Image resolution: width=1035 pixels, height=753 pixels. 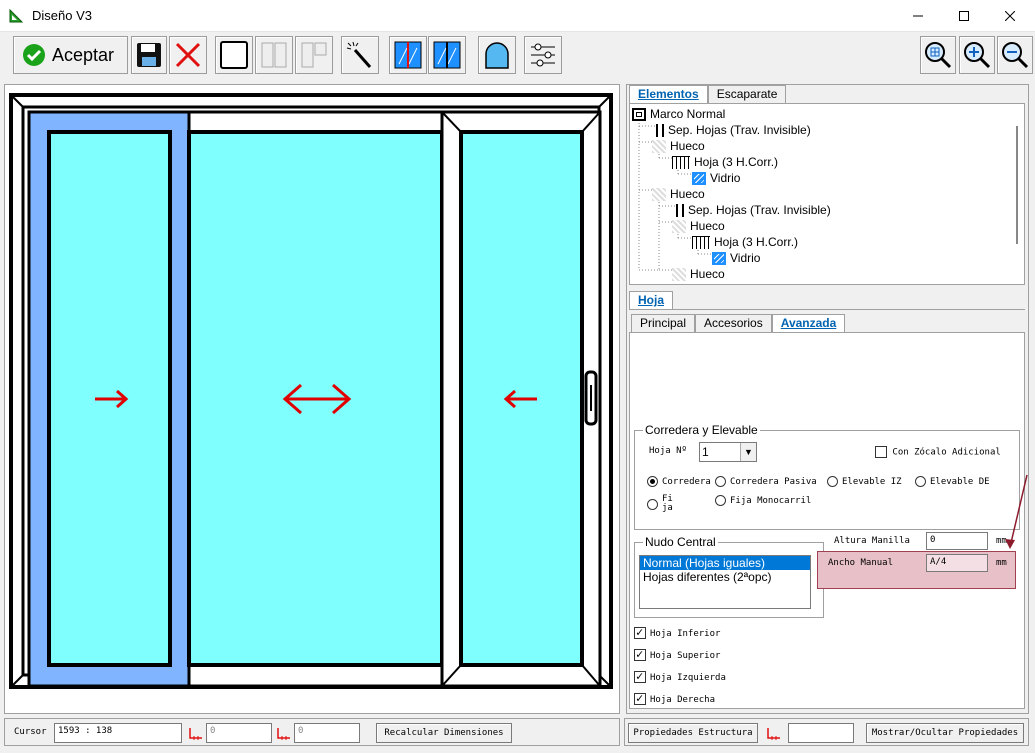 I want to click on altura-input: 0, so click(x=957, y=541).